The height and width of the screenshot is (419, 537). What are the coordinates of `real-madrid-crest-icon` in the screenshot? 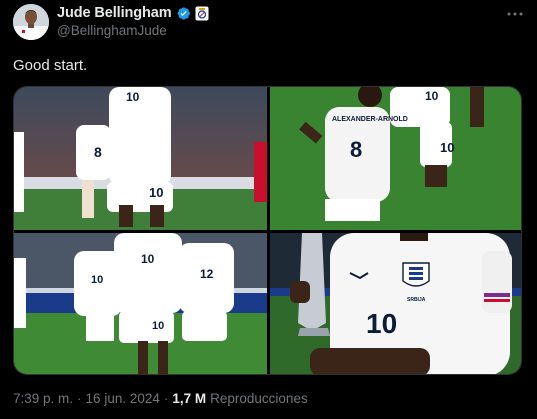 It's located at (202, 13).